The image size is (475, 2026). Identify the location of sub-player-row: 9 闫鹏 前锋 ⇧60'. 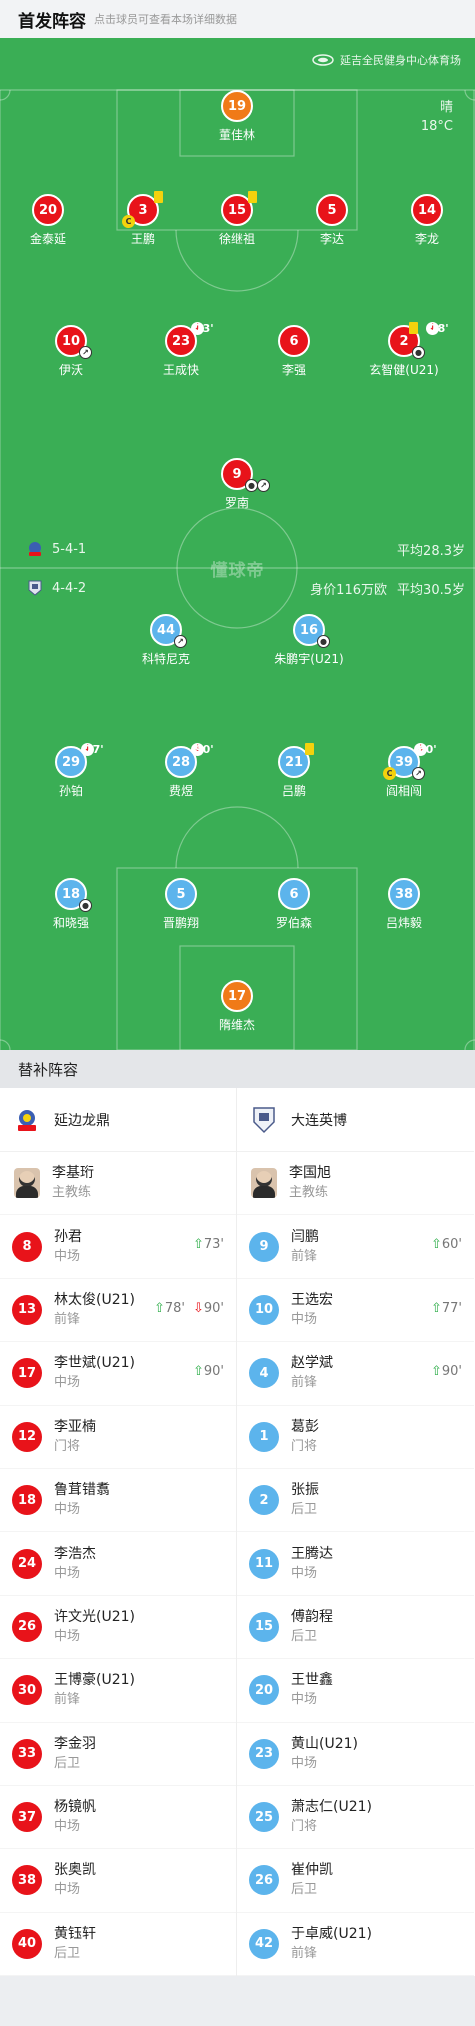
(355, 1247).